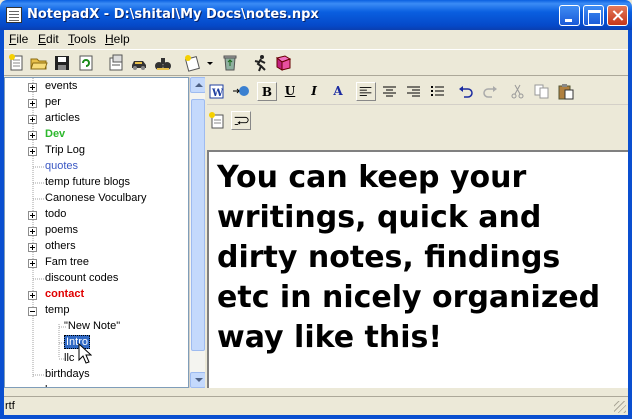  Describe the element at coordinates (96, 199) in the screenshot. I see `tree-item: Canonese Voculbary` at that location.